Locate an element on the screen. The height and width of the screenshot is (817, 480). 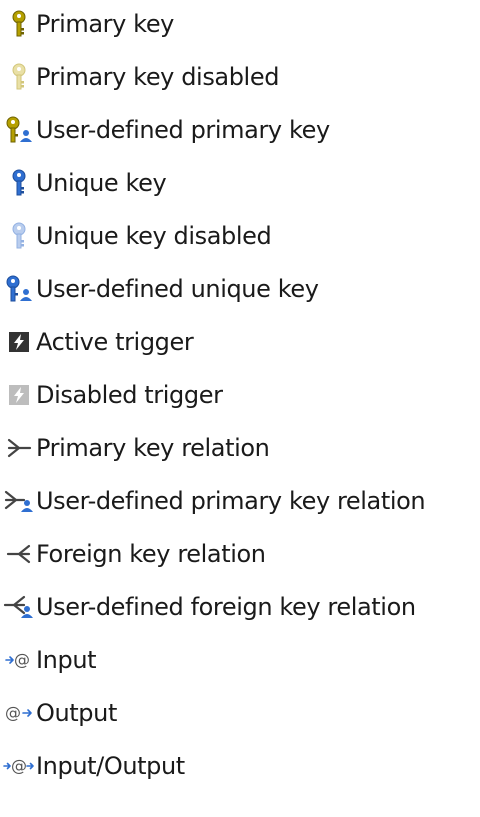
legend-item-user-defined-foreign-key-relation: User-defined foreign key relation is located at coordinates (208, 607).